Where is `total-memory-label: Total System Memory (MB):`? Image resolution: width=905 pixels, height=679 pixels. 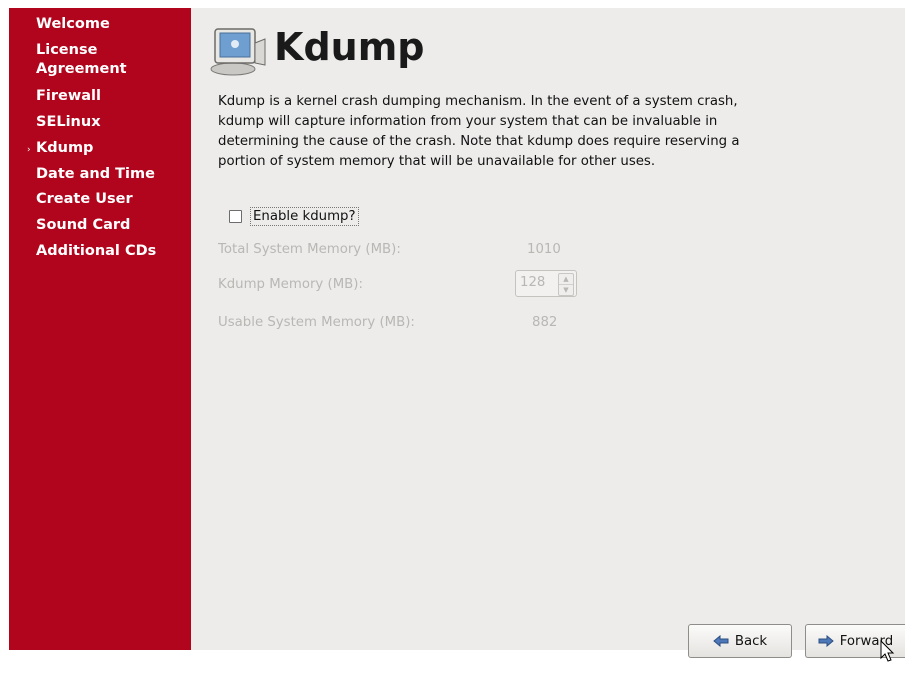 total-memory-label: Total System Memory (MB): is located at coordinates (309, 249).